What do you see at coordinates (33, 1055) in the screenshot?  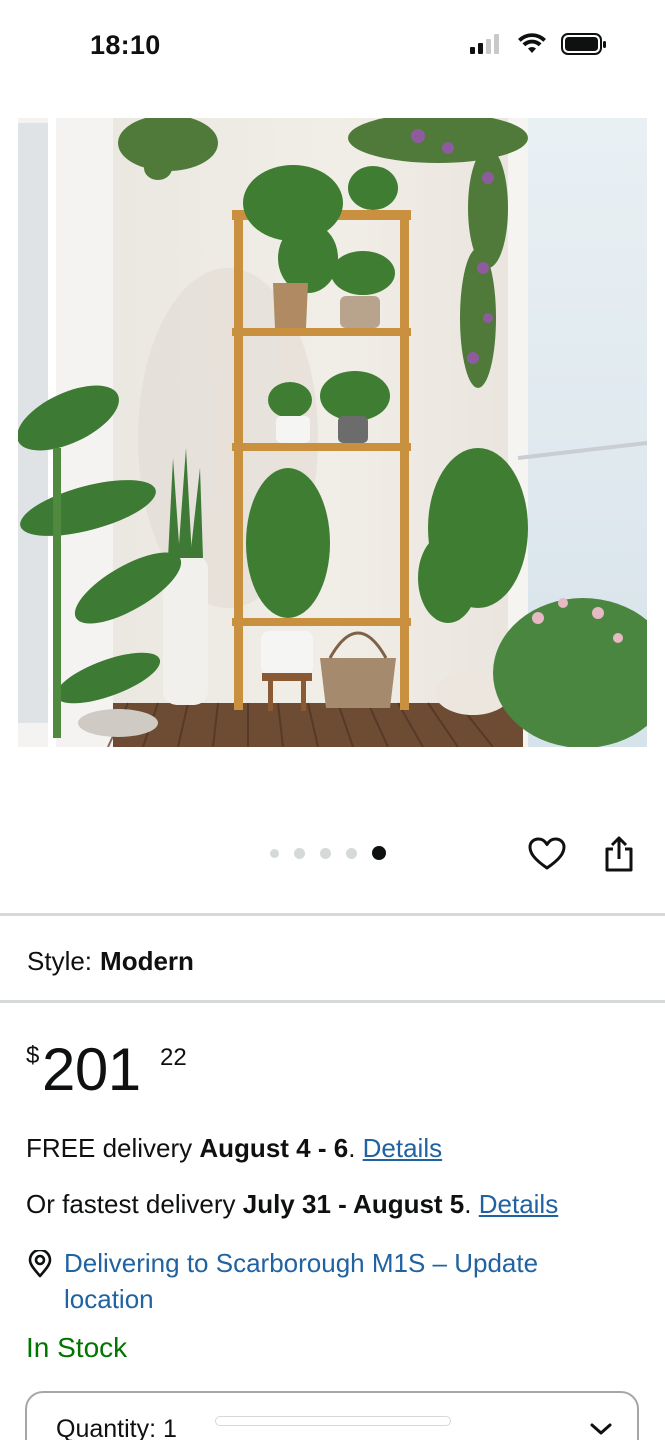 I see `price-currency: $` at bounding box center [33, 1055].